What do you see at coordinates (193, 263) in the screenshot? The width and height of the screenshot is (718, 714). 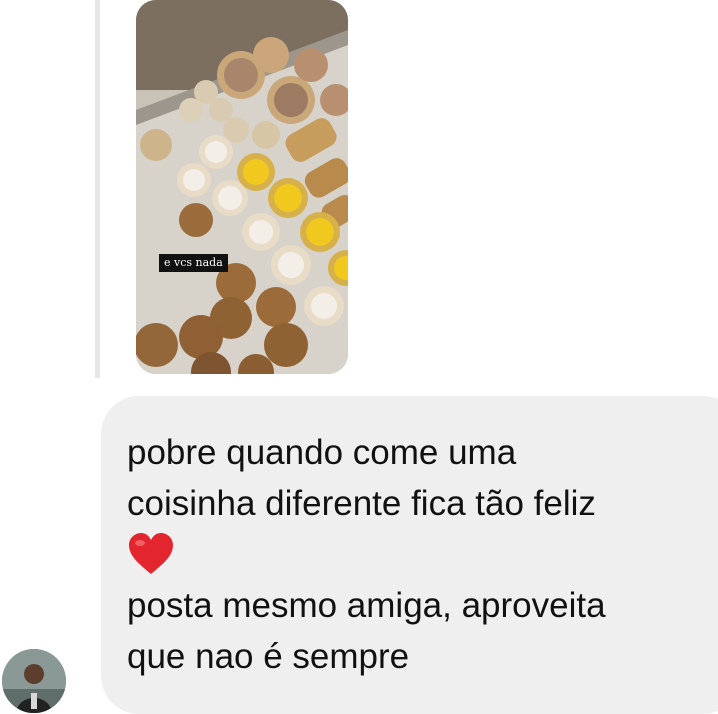 I see `story-caption-label: e vcs nada` at bounding box center [193, 263].